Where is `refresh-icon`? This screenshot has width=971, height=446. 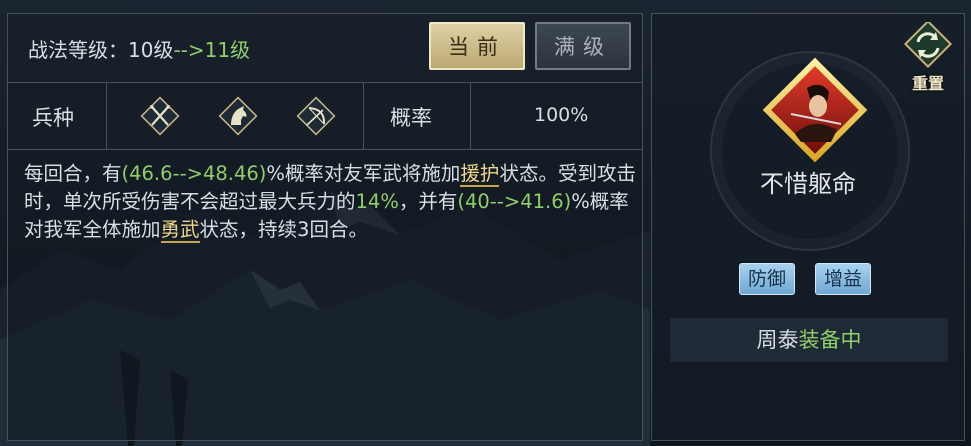
refresh-icon is located at coordinates (928, 44).